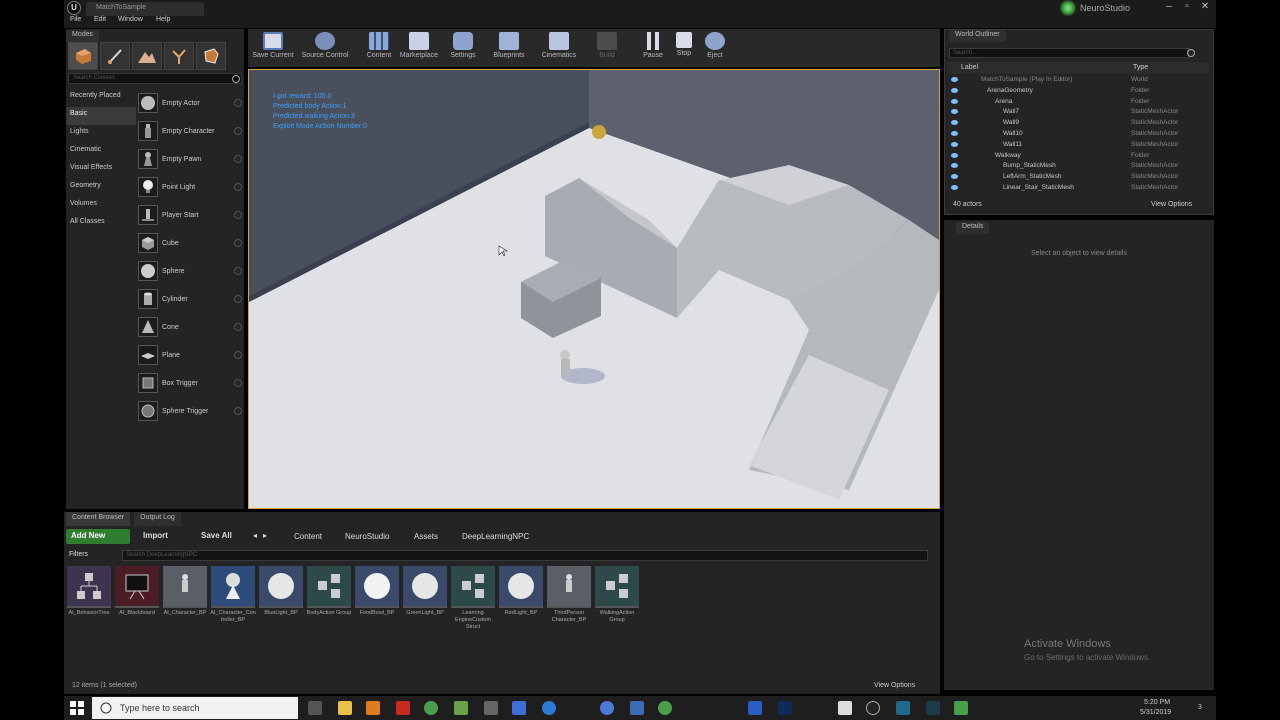  Describe the element at coordinates (1078, 91) in the screenshot. I see `outliner-row: ArenaGeometry Folder` at that location.